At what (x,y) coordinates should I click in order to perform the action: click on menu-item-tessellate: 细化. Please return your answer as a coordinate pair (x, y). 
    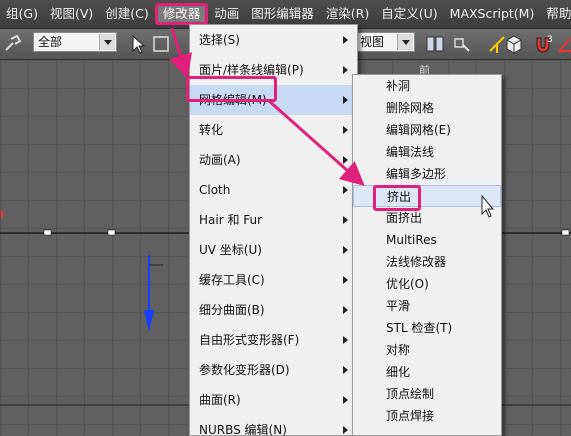
    Looking at the image, I should click on (427, 372).